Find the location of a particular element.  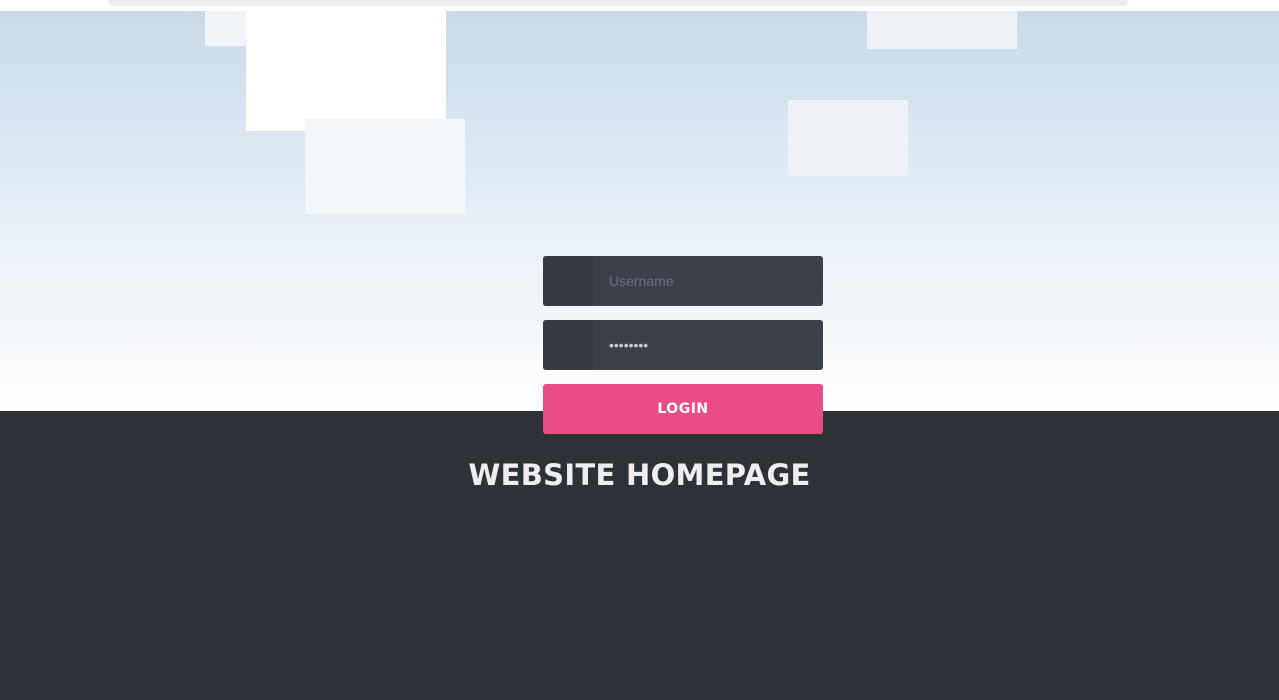

user-icon is located at coordinates (568, 281).